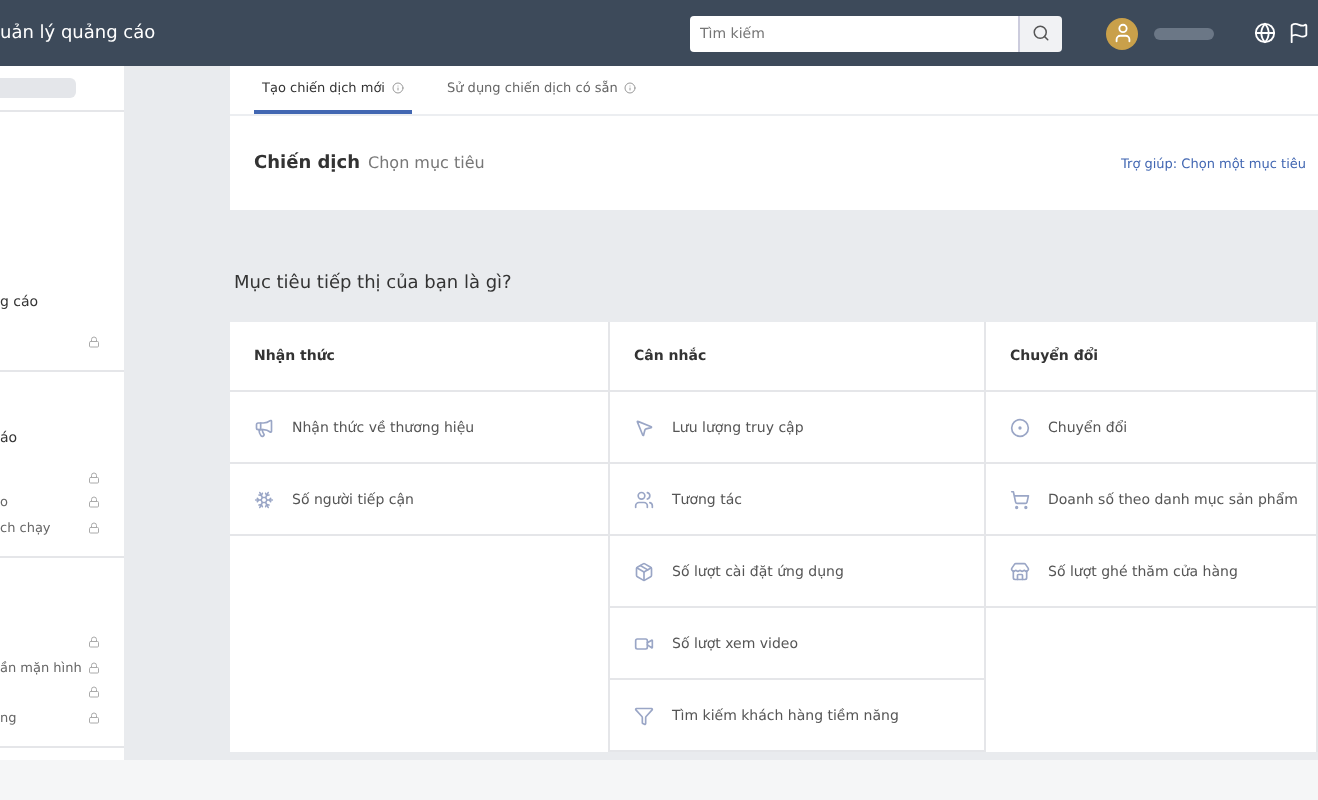 This screenshot has height=800, width=1318. Describe the element at coordinates (264, 427) in the screenshot. I see `megaphone-icon` at that location.